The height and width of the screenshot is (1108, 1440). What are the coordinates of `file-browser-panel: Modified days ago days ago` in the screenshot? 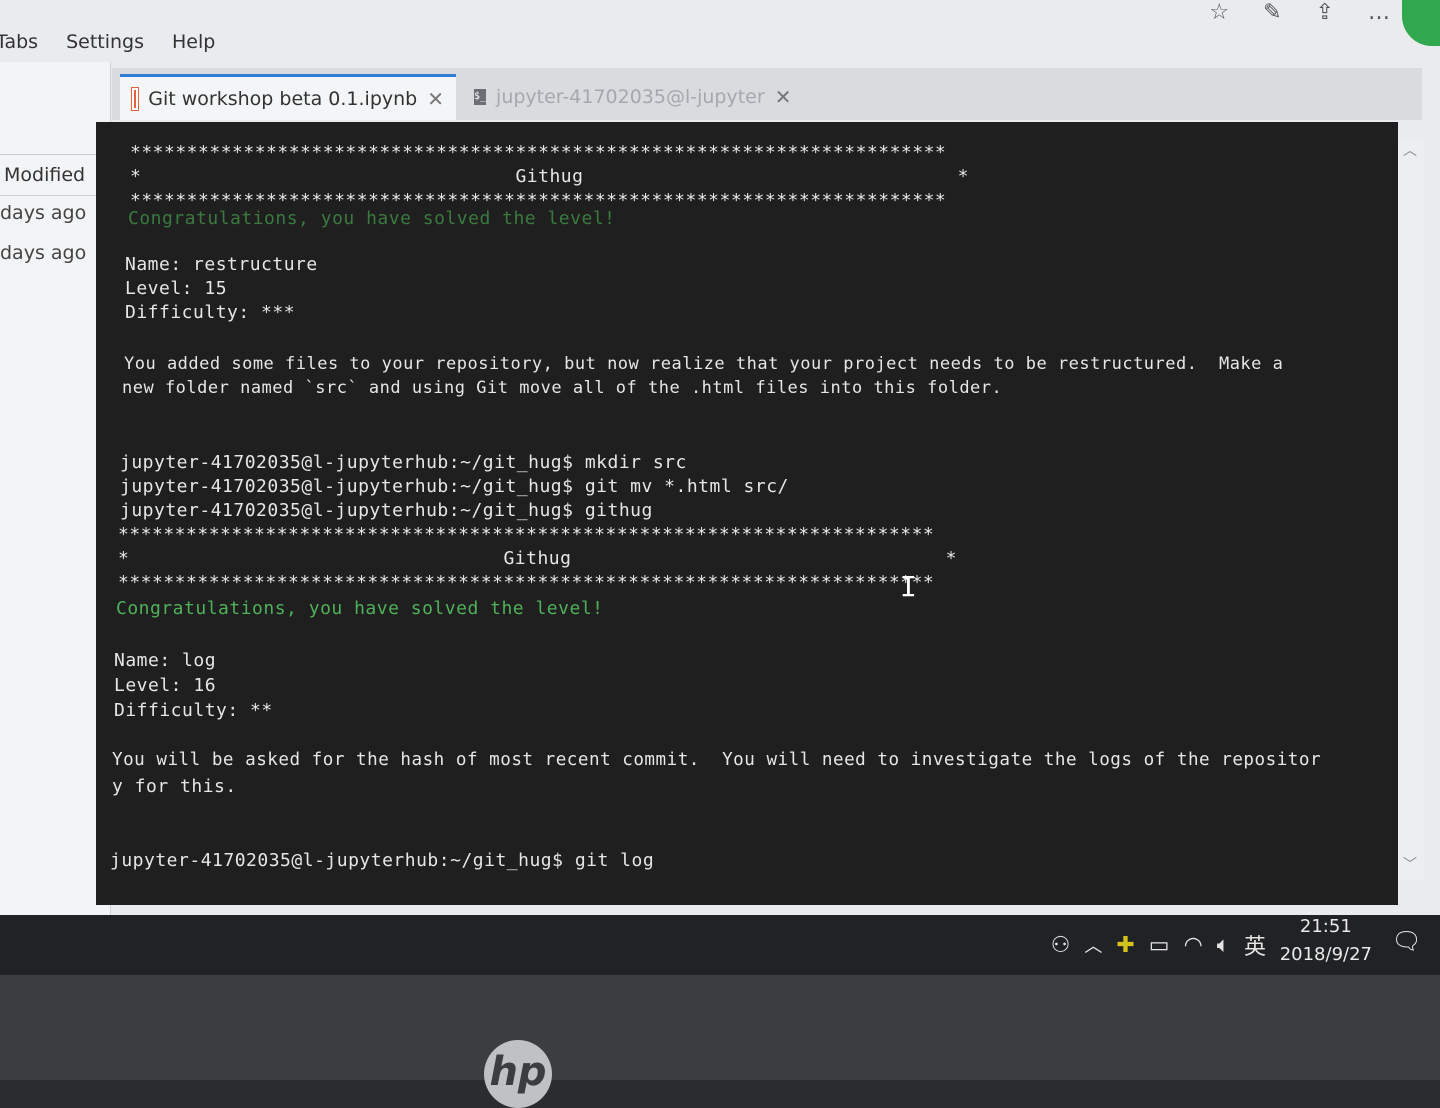 It's located at (57, 488).